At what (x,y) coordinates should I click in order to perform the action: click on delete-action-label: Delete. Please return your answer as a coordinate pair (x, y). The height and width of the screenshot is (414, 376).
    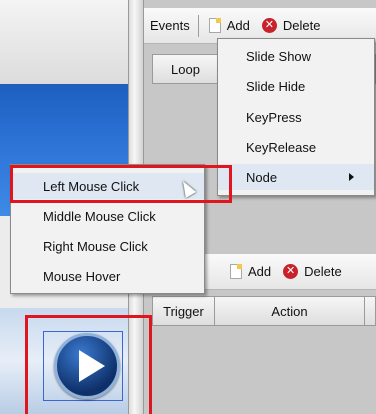
    Looking at the image, I should click on (323, 271).